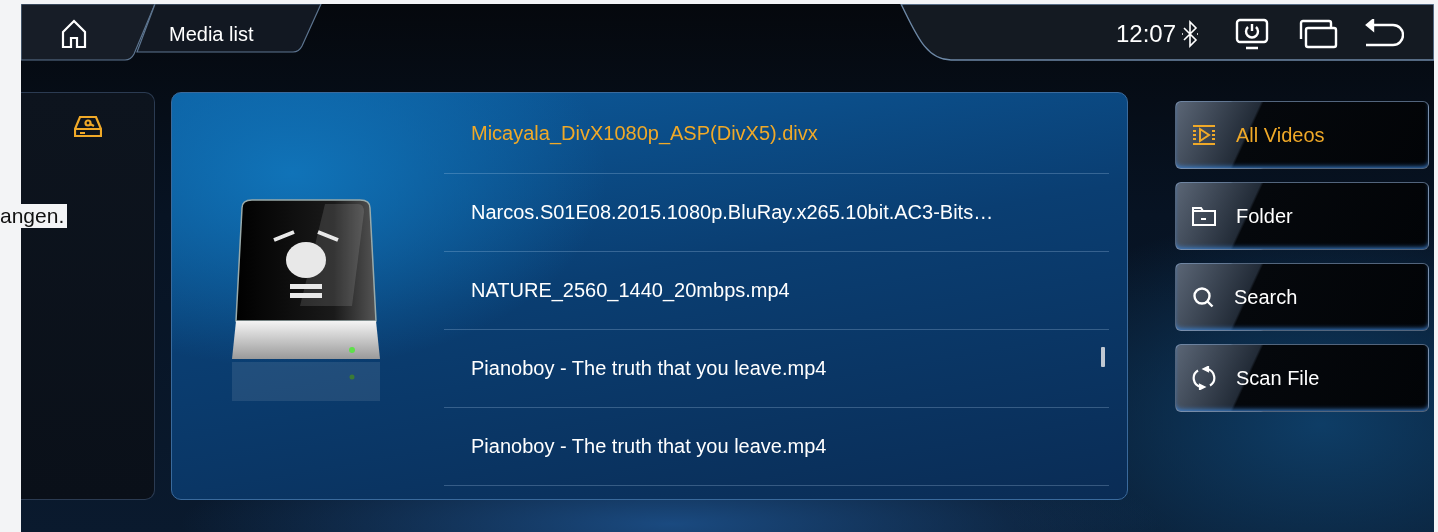 This screenshot has width=1438, height=532. What do you see at coordinates (1384, 34) in the screenshot?
I see `back-icon` at bounding box center [1384, 34].